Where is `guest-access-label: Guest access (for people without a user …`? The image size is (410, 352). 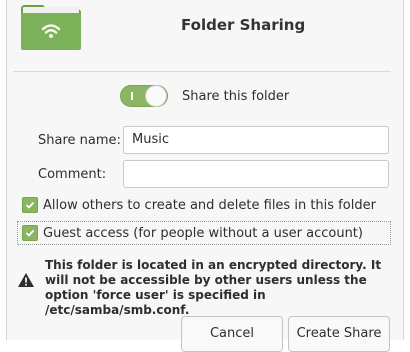 guest-access-label: Guest access (for people without a user … is located at coordinates (203, 233).